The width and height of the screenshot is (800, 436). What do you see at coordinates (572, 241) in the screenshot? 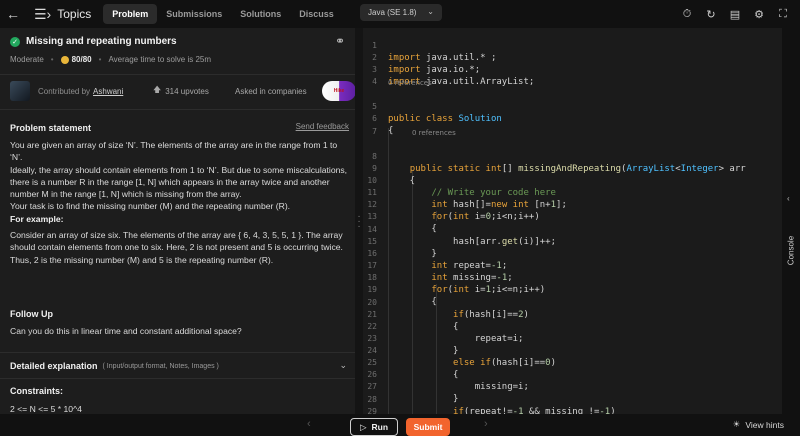
I see `code-line: 15 }` at bounding box center [572, 241].